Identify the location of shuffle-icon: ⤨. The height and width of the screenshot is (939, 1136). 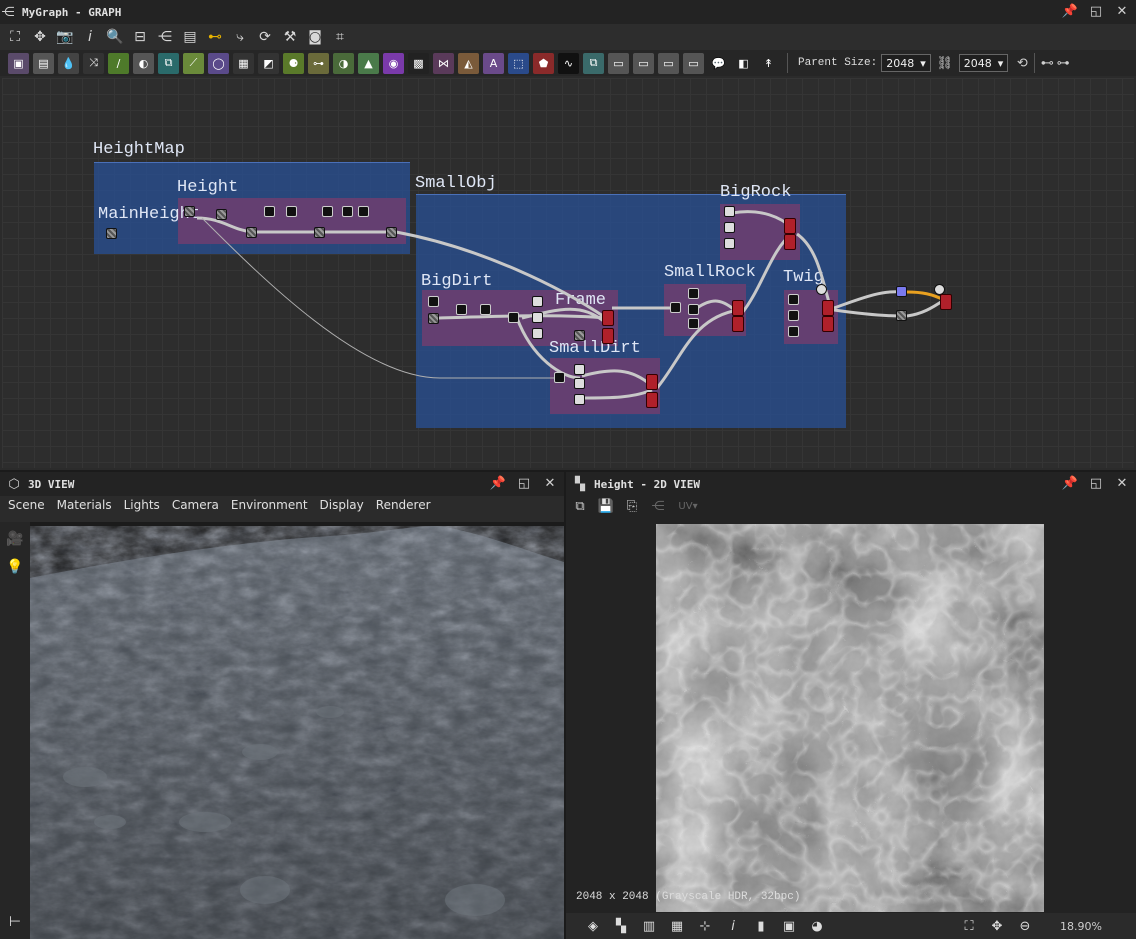
(93, 63).